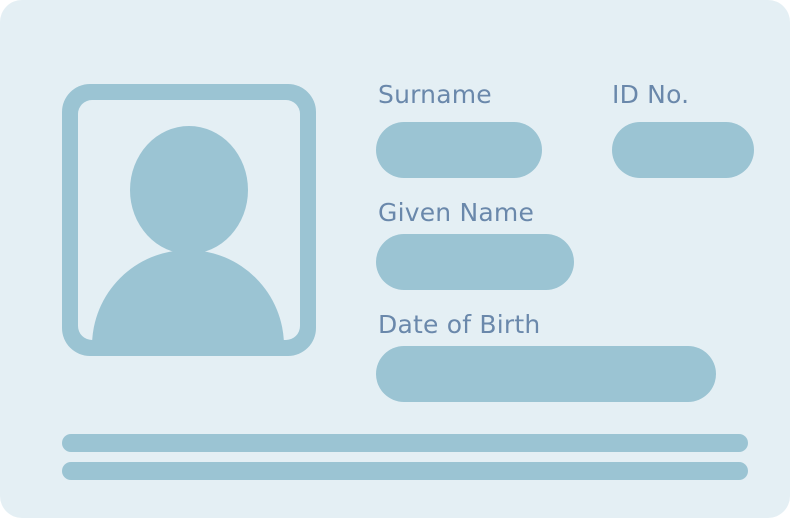  I want to click on given-name-label: Given Name, so click(456, 212).